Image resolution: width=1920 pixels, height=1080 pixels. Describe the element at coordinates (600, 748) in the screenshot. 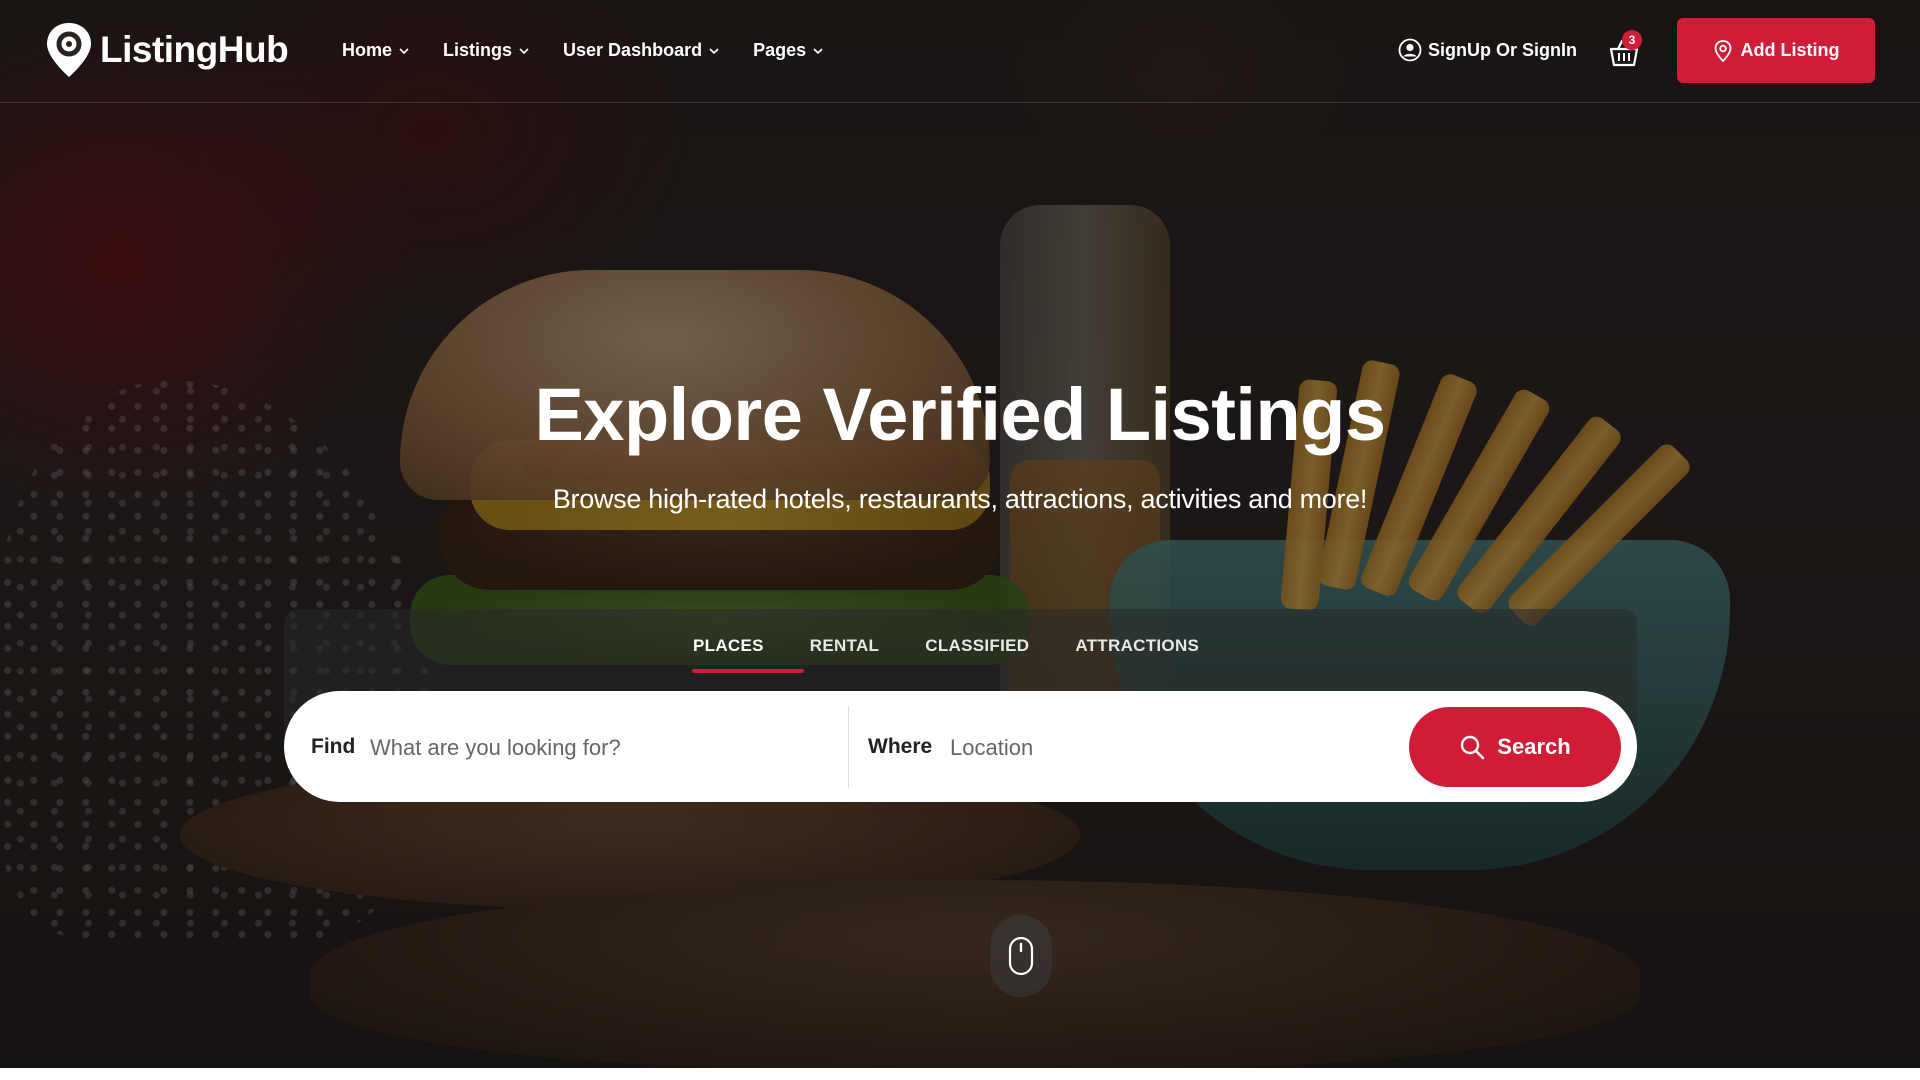

I see `find-input` at that location.